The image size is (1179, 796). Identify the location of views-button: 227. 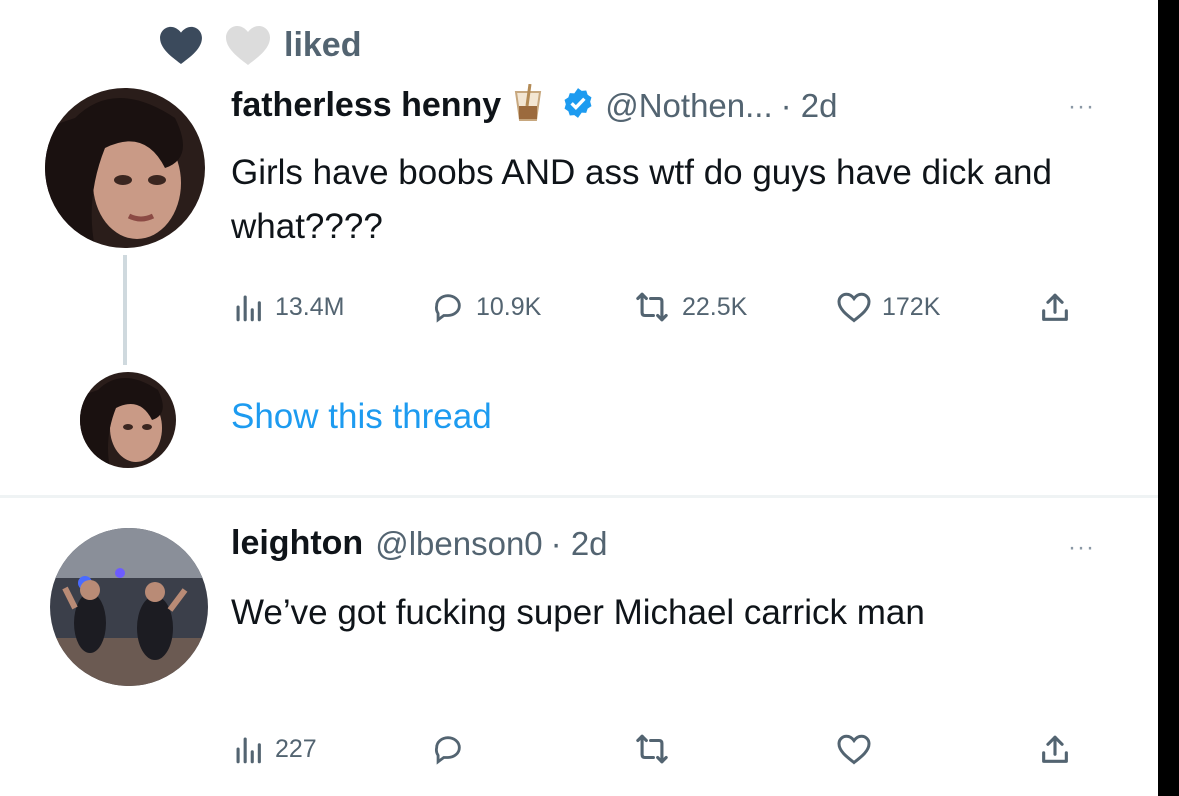
(274, 749).